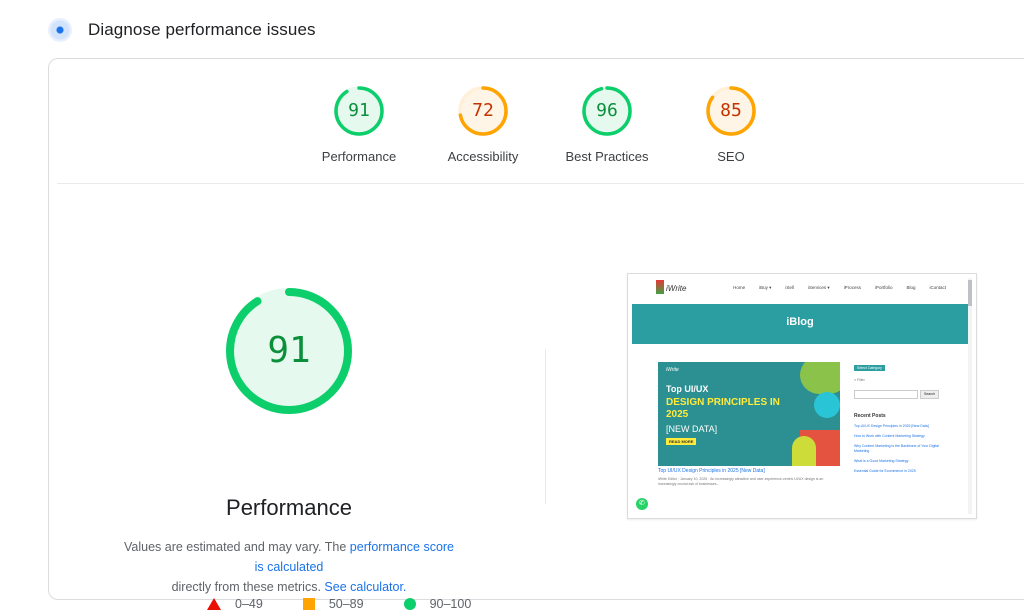 The width and height of the screenshot is (1024, 611). Describe the element at coordinates (346, 604) in the screenshot. I see `legend-label: 50–89` at that location.